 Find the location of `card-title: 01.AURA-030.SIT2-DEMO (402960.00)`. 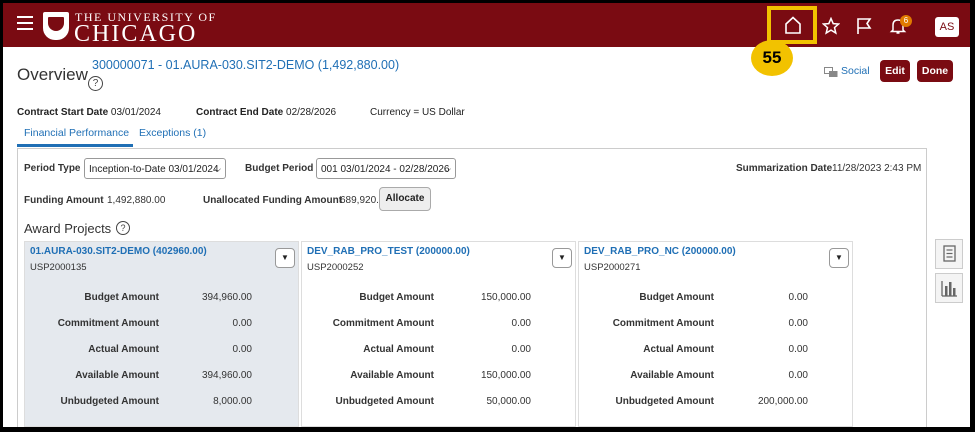

card-title: 01.AURA-030.SIT2-DEMO (402960.00) is located at coordinates (118, 251).